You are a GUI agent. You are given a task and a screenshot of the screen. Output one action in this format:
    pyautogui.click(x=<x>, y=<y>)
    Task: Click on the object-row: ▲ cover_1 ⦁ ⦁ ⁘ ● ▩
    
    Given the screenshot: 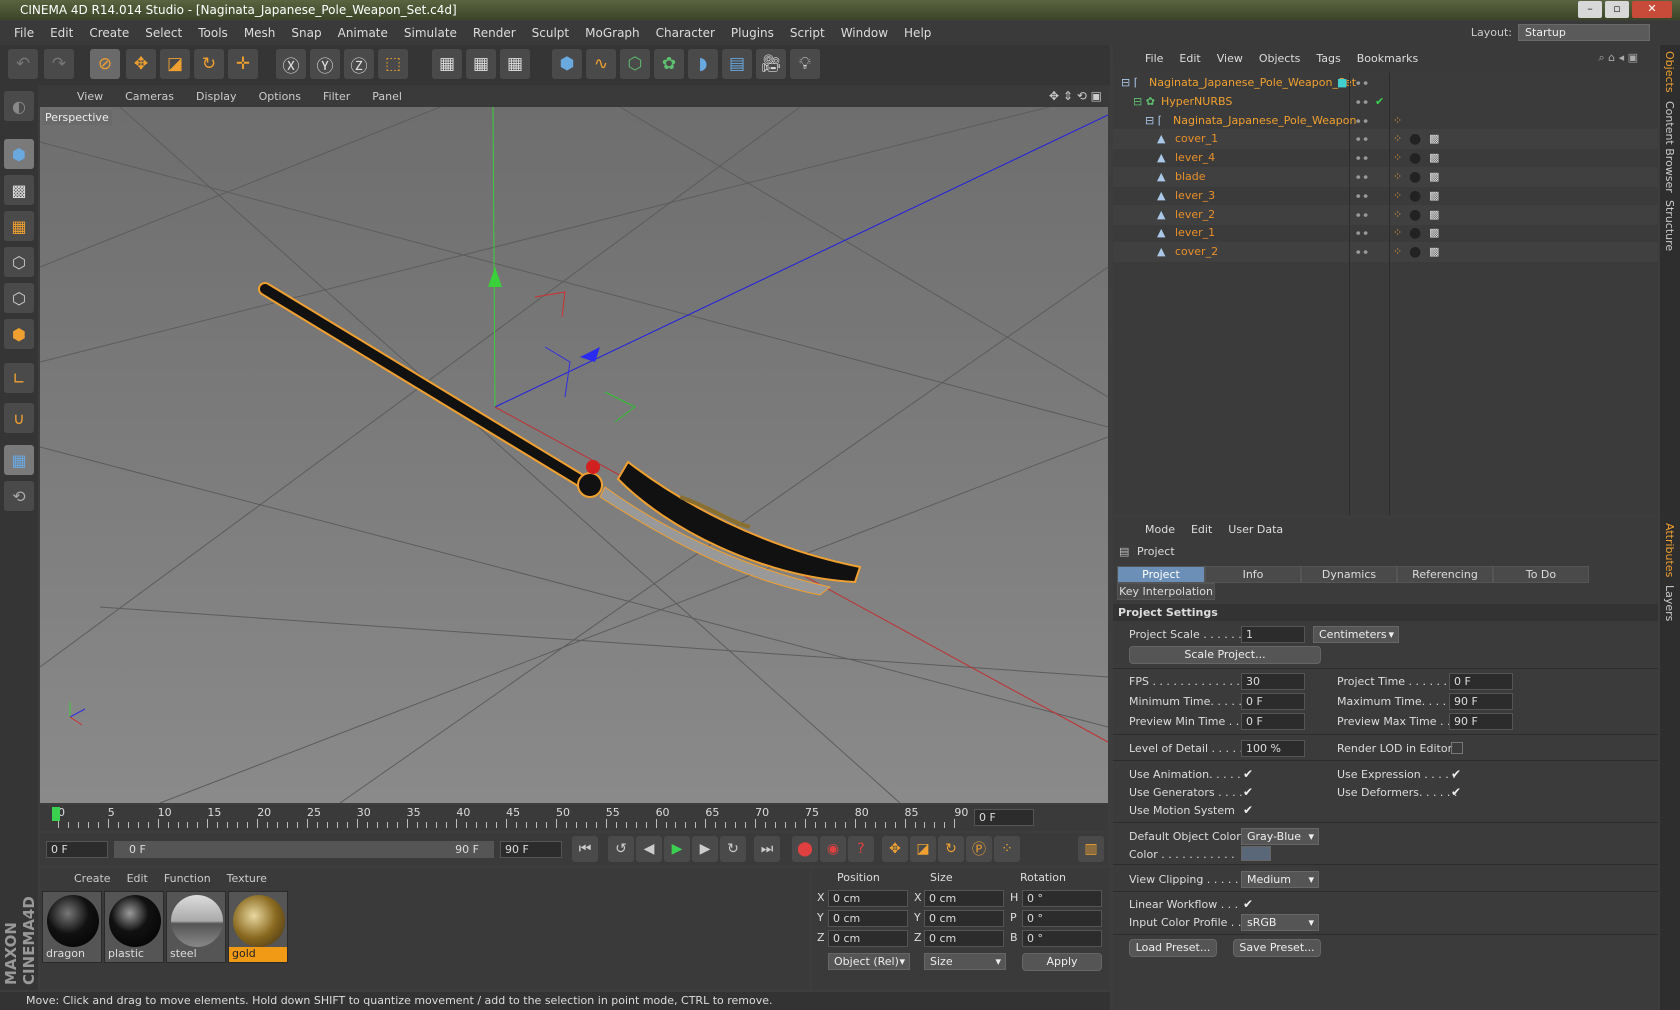 What is the action you would take?
    pyautogui.click(x=1385, y=139)
    